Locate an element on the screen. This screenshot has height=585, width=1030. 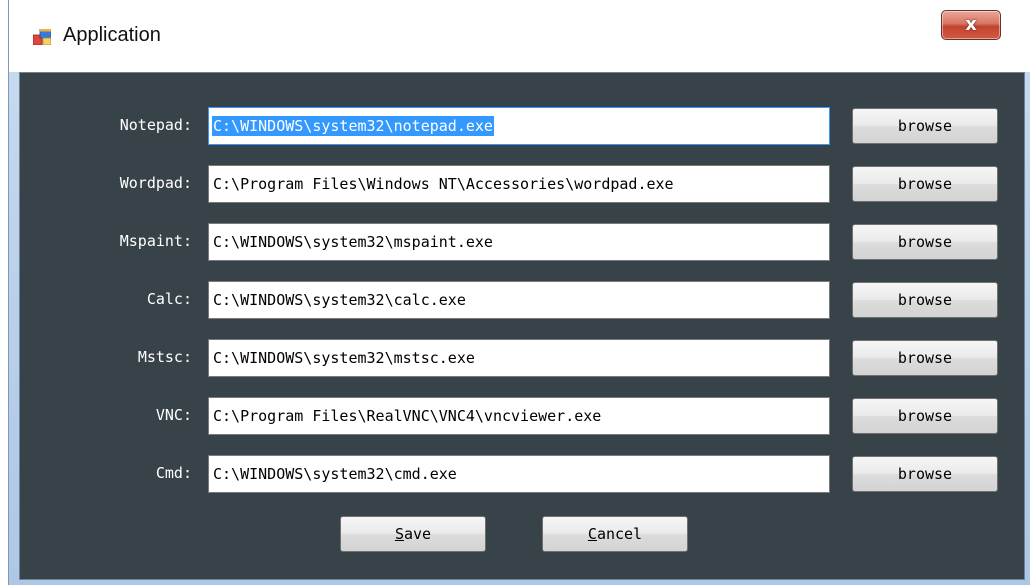
vnc-browse-button: browse is located at coordinates (925, 416).